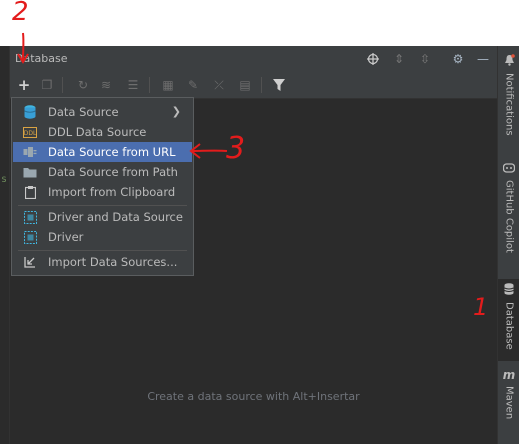 This screenshot has height=444, width=519. I want to click on menu-item-label: Data Source from Path, so click(113, 172).